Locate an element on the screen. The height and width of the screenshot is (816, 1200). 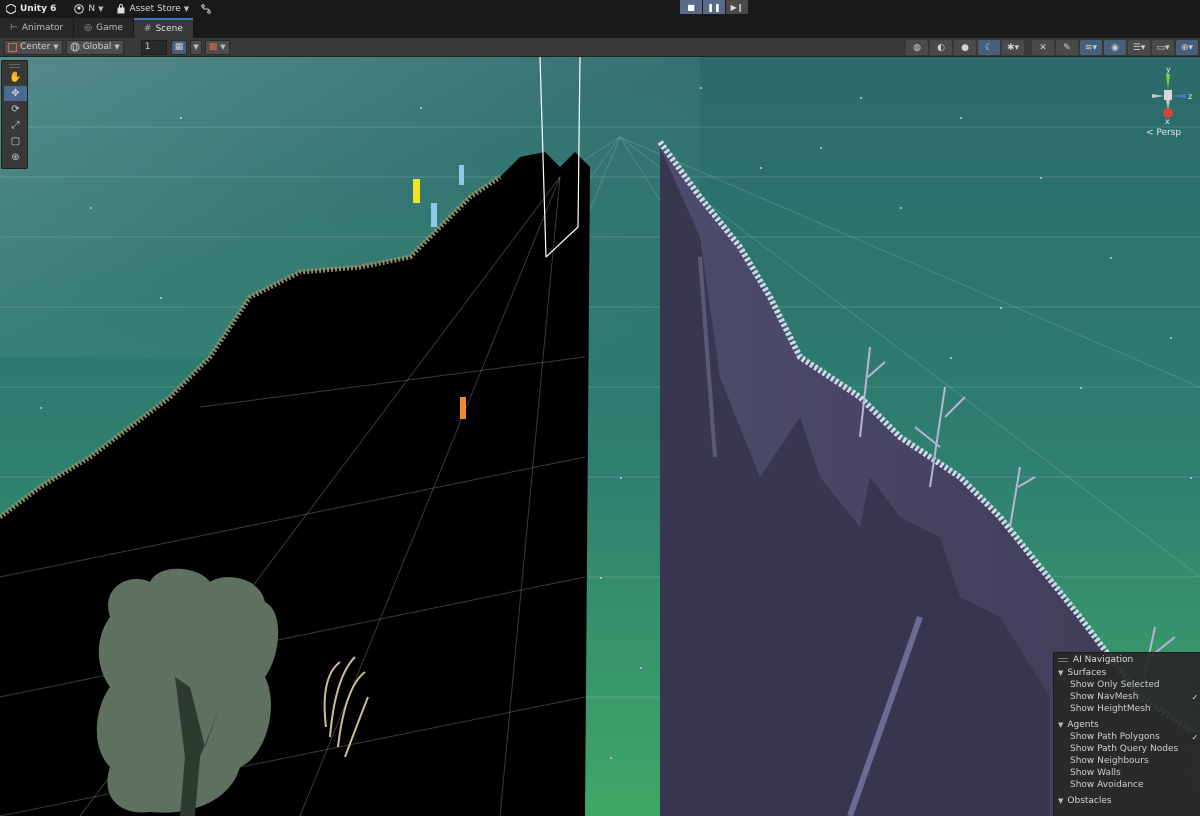
grid-snap-input: 1 is located at coordinates (153, 47).